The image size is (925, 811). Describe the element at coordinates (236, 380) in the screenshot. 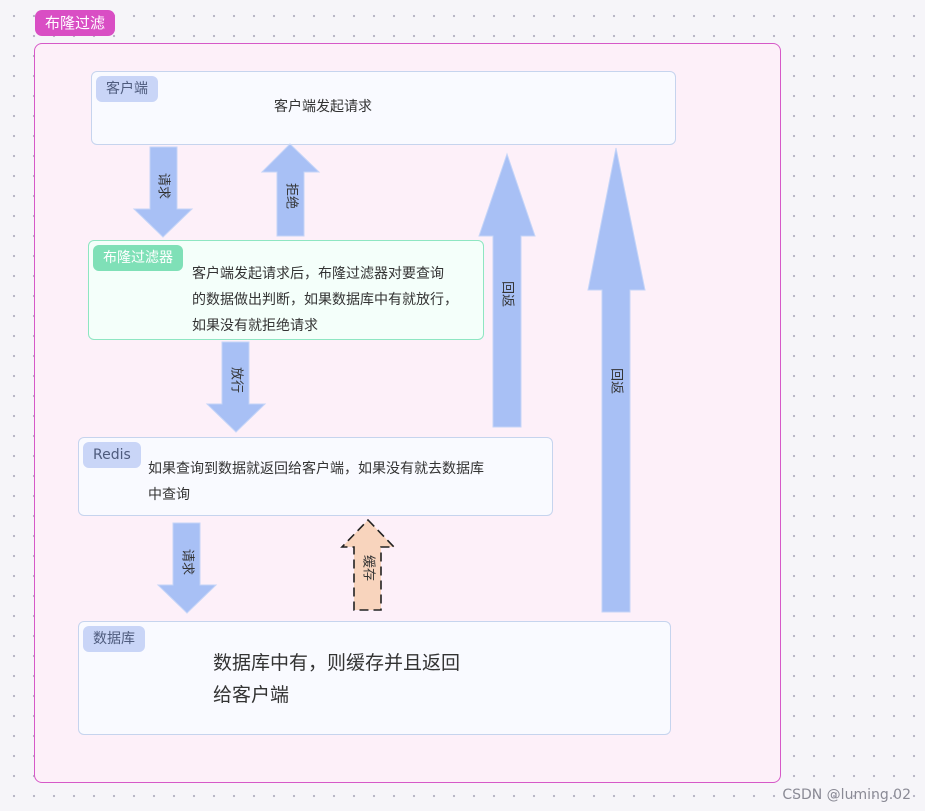

I see `pass-arrow-label: 放行` at that location.